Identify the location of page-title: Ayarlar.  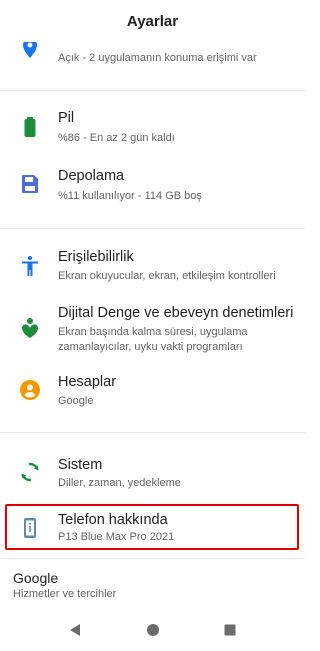
(152, 21).